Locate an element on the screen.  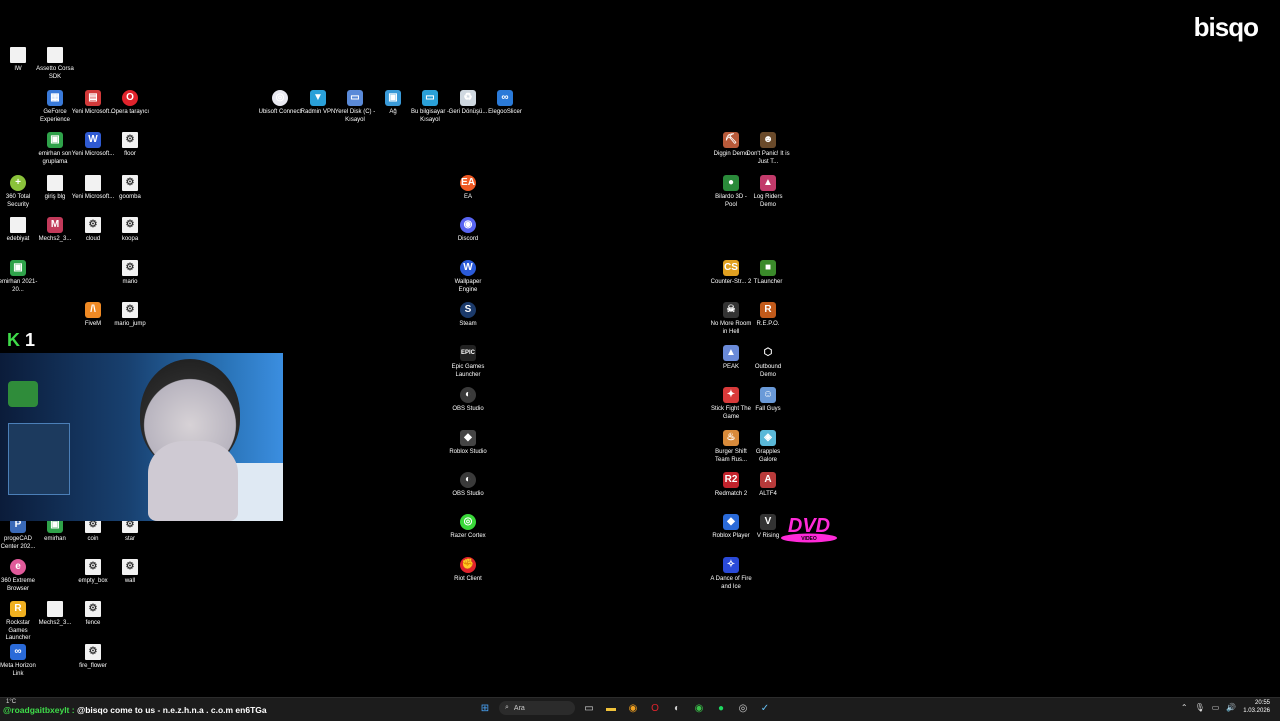
desktop-icon-mario-jump: ⚙ mario_jump is located at coordinates (130, 315).